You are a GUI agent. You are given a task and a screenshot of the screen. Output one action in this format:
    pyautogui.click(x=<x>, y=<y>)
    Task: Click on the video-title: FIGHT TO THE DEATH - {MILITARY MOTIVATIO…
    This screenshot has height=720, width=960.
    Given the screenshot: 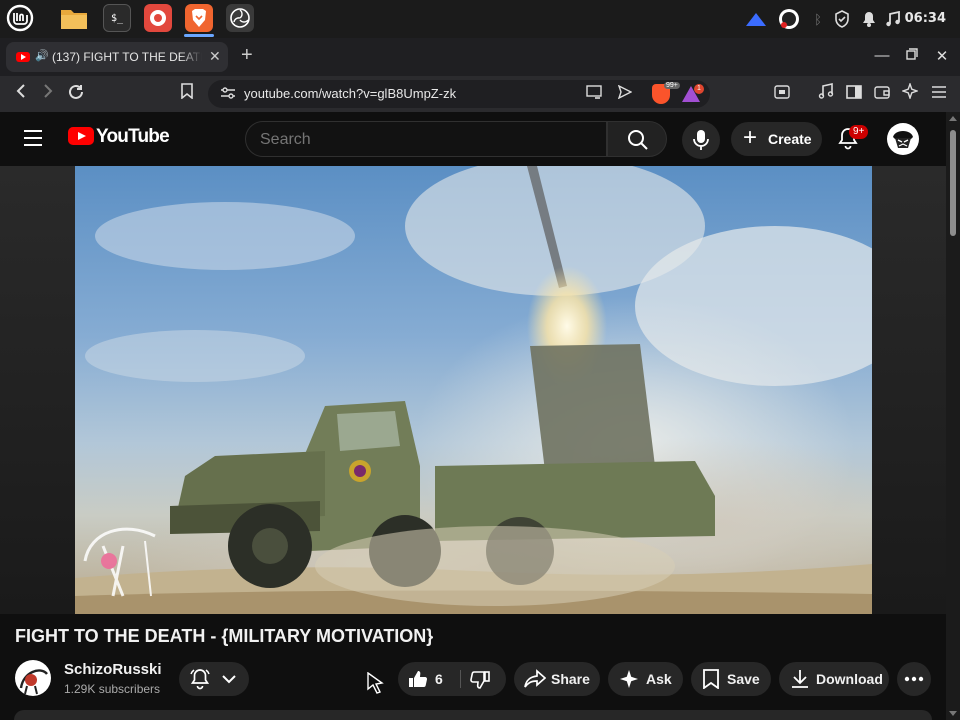 What is the action you would take?
    pyautogui.click(x=224, y=636)
    